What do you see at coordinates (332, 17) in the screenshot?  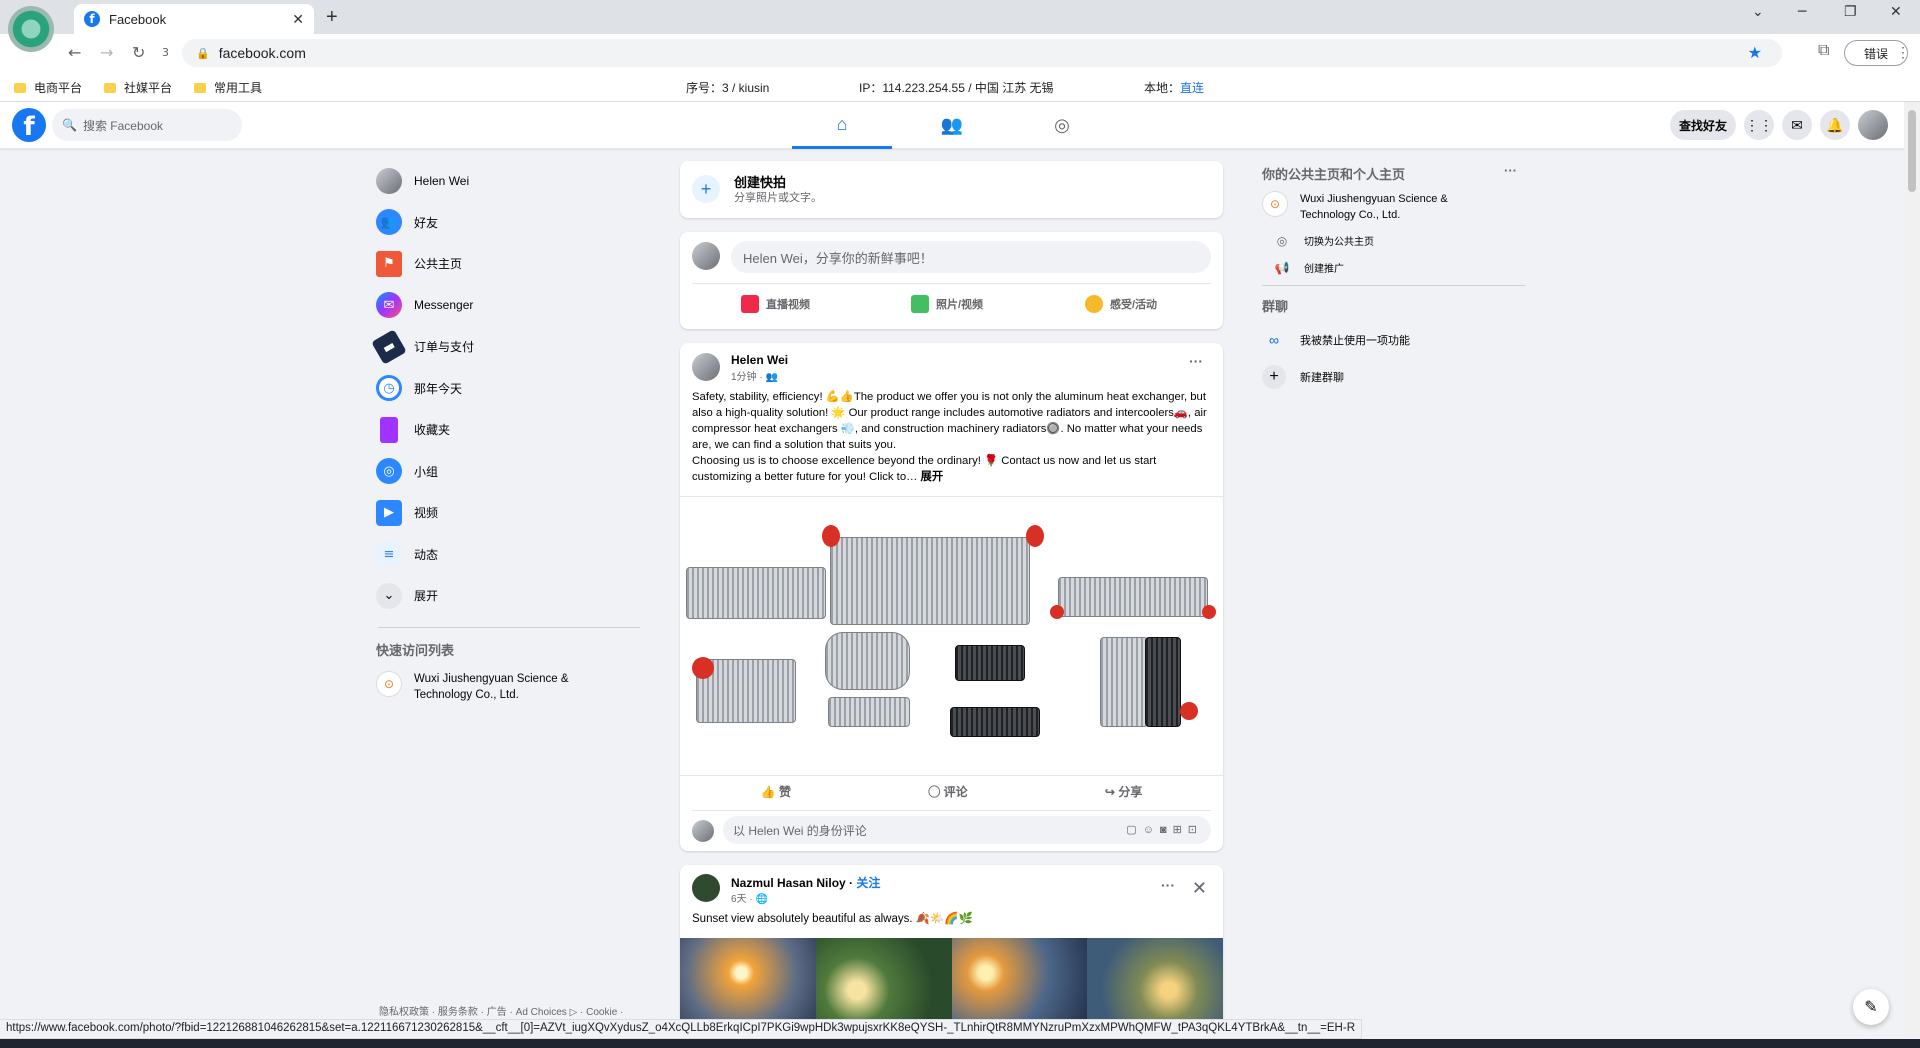 I see `new-tab-icon: +` at bounding box center [332, 17].